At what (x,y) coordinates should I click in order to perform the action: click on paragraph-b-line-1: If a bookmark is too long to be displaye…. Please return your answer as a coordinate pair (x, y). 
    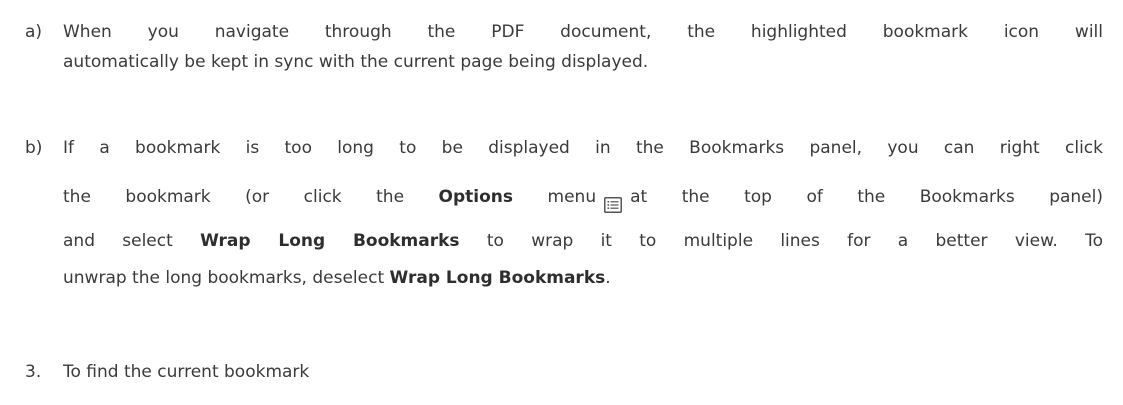
    Looking at the image, I should click on (583, 148).